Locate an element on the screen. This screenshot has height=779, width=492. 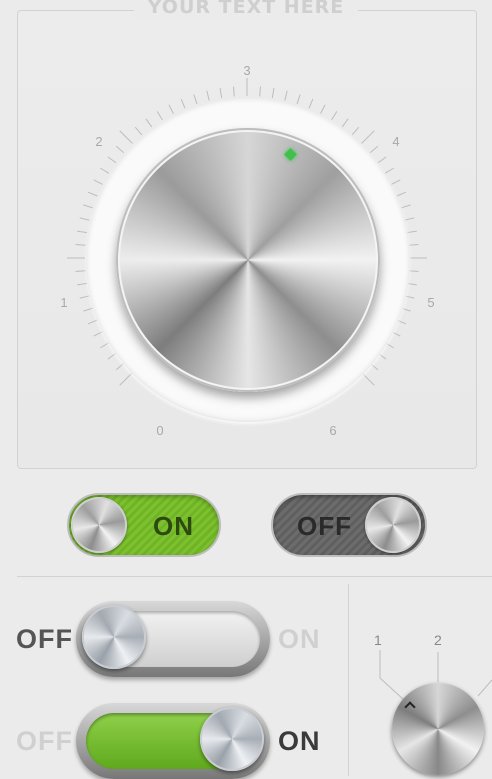
mini-dial-label-2: 2 is located at coordinates (438, 640).